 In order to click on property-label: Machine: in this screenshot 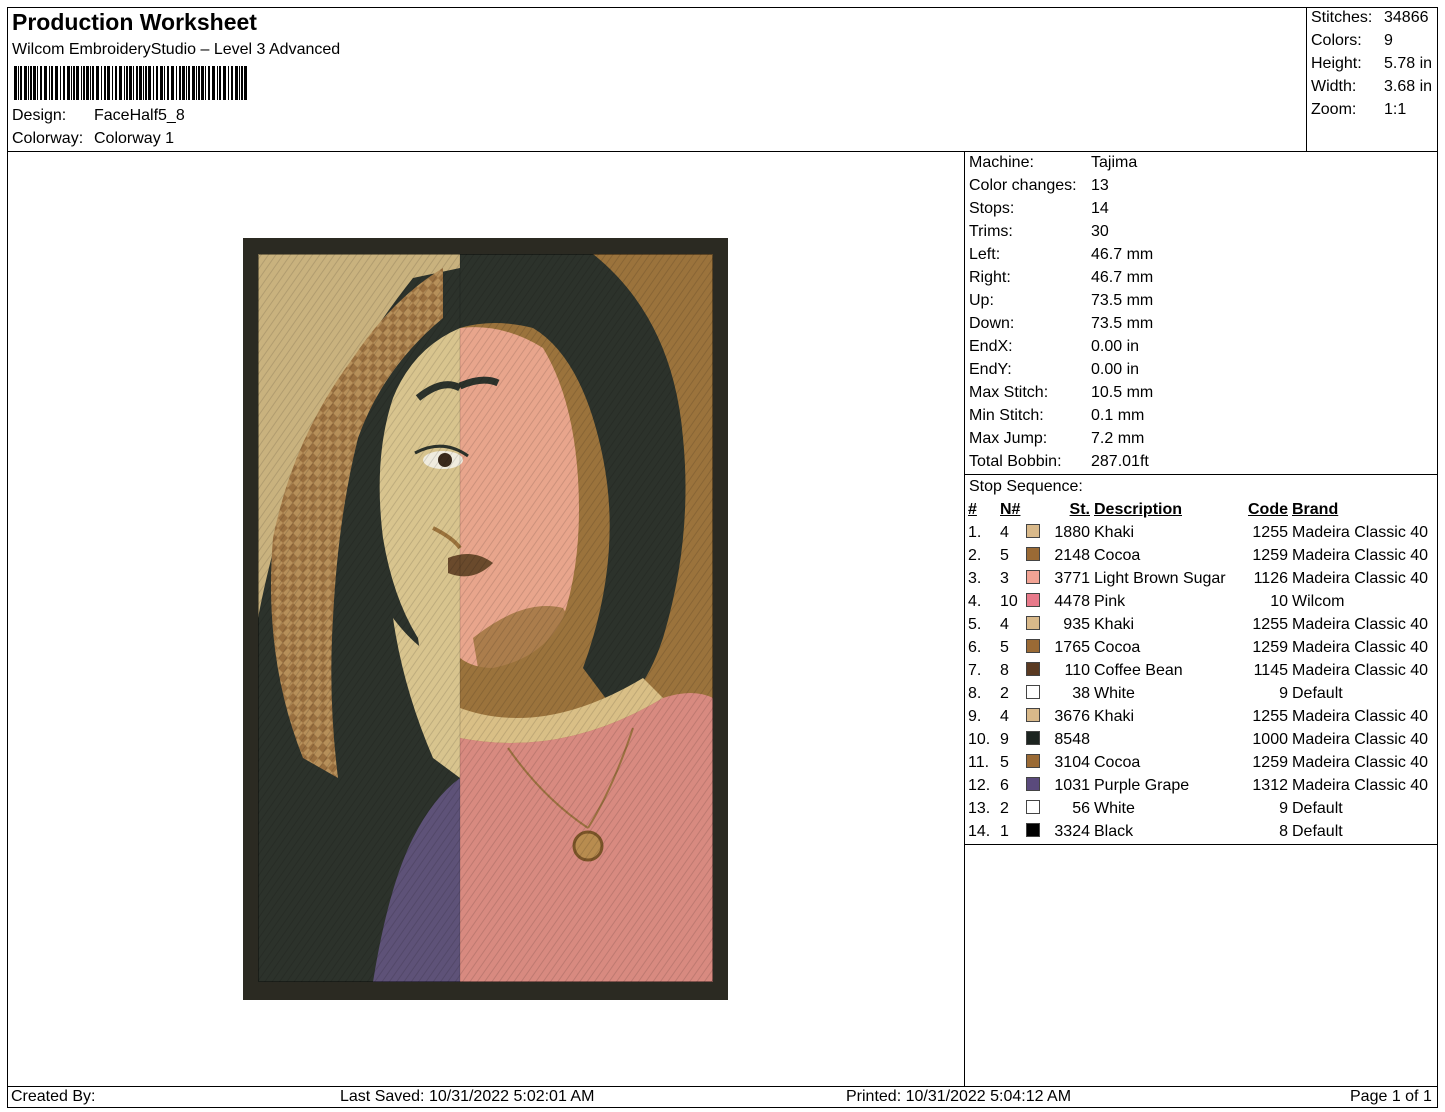, I will do `click(1001, 162)`.